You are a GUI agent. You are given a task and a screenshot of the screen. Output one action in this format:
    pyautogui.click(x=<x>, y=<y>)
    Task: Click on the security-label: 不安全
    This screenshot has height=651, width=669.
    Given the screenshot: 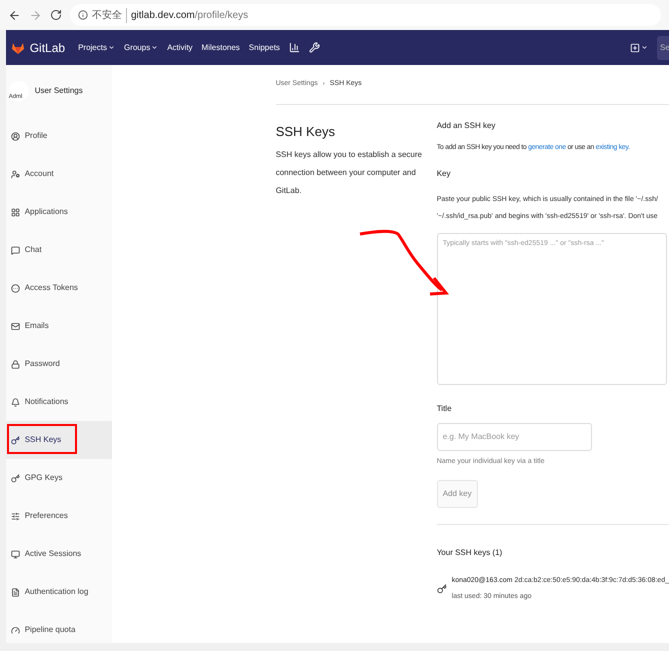 What is the action you would take?
    pyautogui.click(x=109, y=15)
    